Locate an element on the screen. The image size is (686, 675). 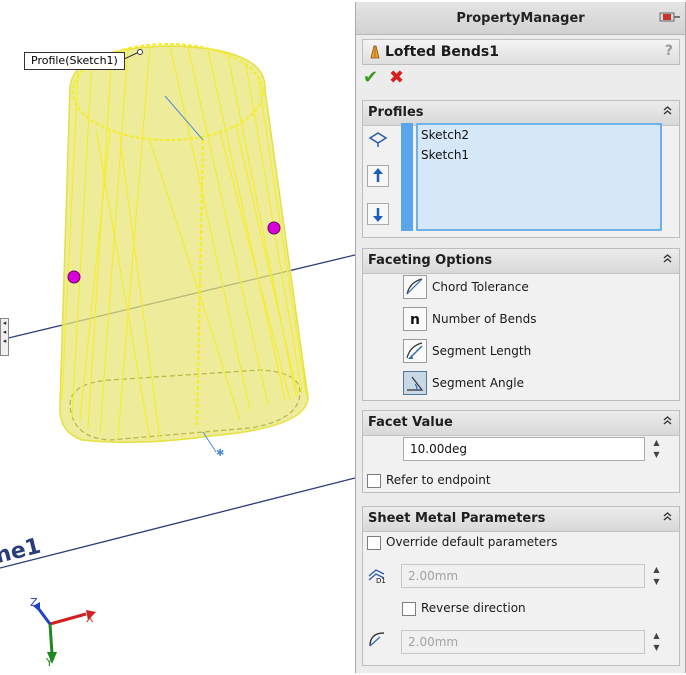
segment-angle-button is located at coordinates (415, 383).